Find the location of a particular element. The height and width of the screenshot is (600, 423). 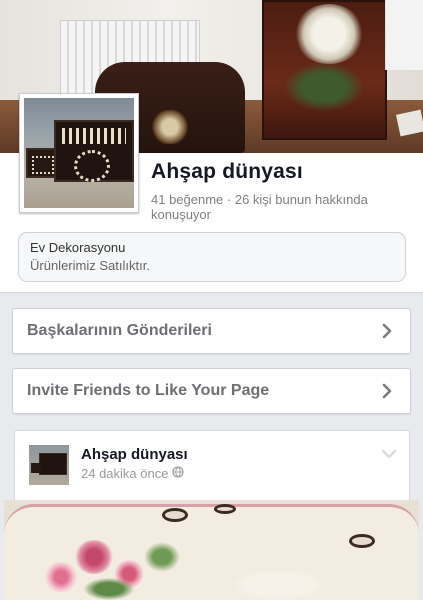

about-box: Ev Dekorasyonu Ürünlerimiz Satılıktır. is located at coordinates (212, 257).